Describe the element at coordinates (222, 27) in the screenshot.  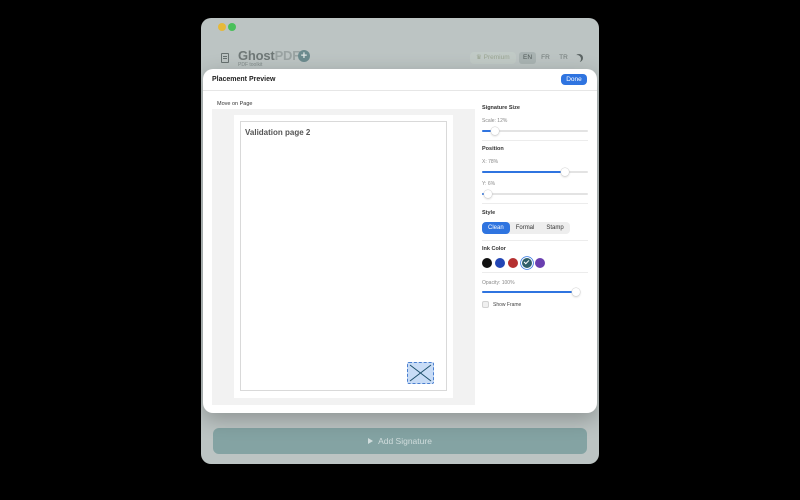
I see `minimize-window-button` at that location.